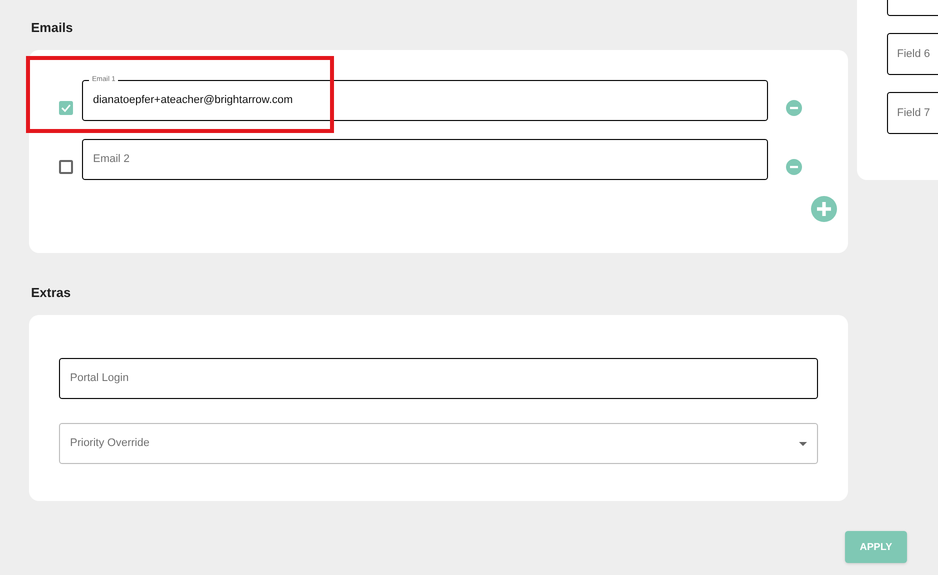  What do you see at coordinates (425, 100) in the screenshot?
I see `email-field: dianatoepfer+ateacher@brightarrow.com` at bounding box center [425, 100].